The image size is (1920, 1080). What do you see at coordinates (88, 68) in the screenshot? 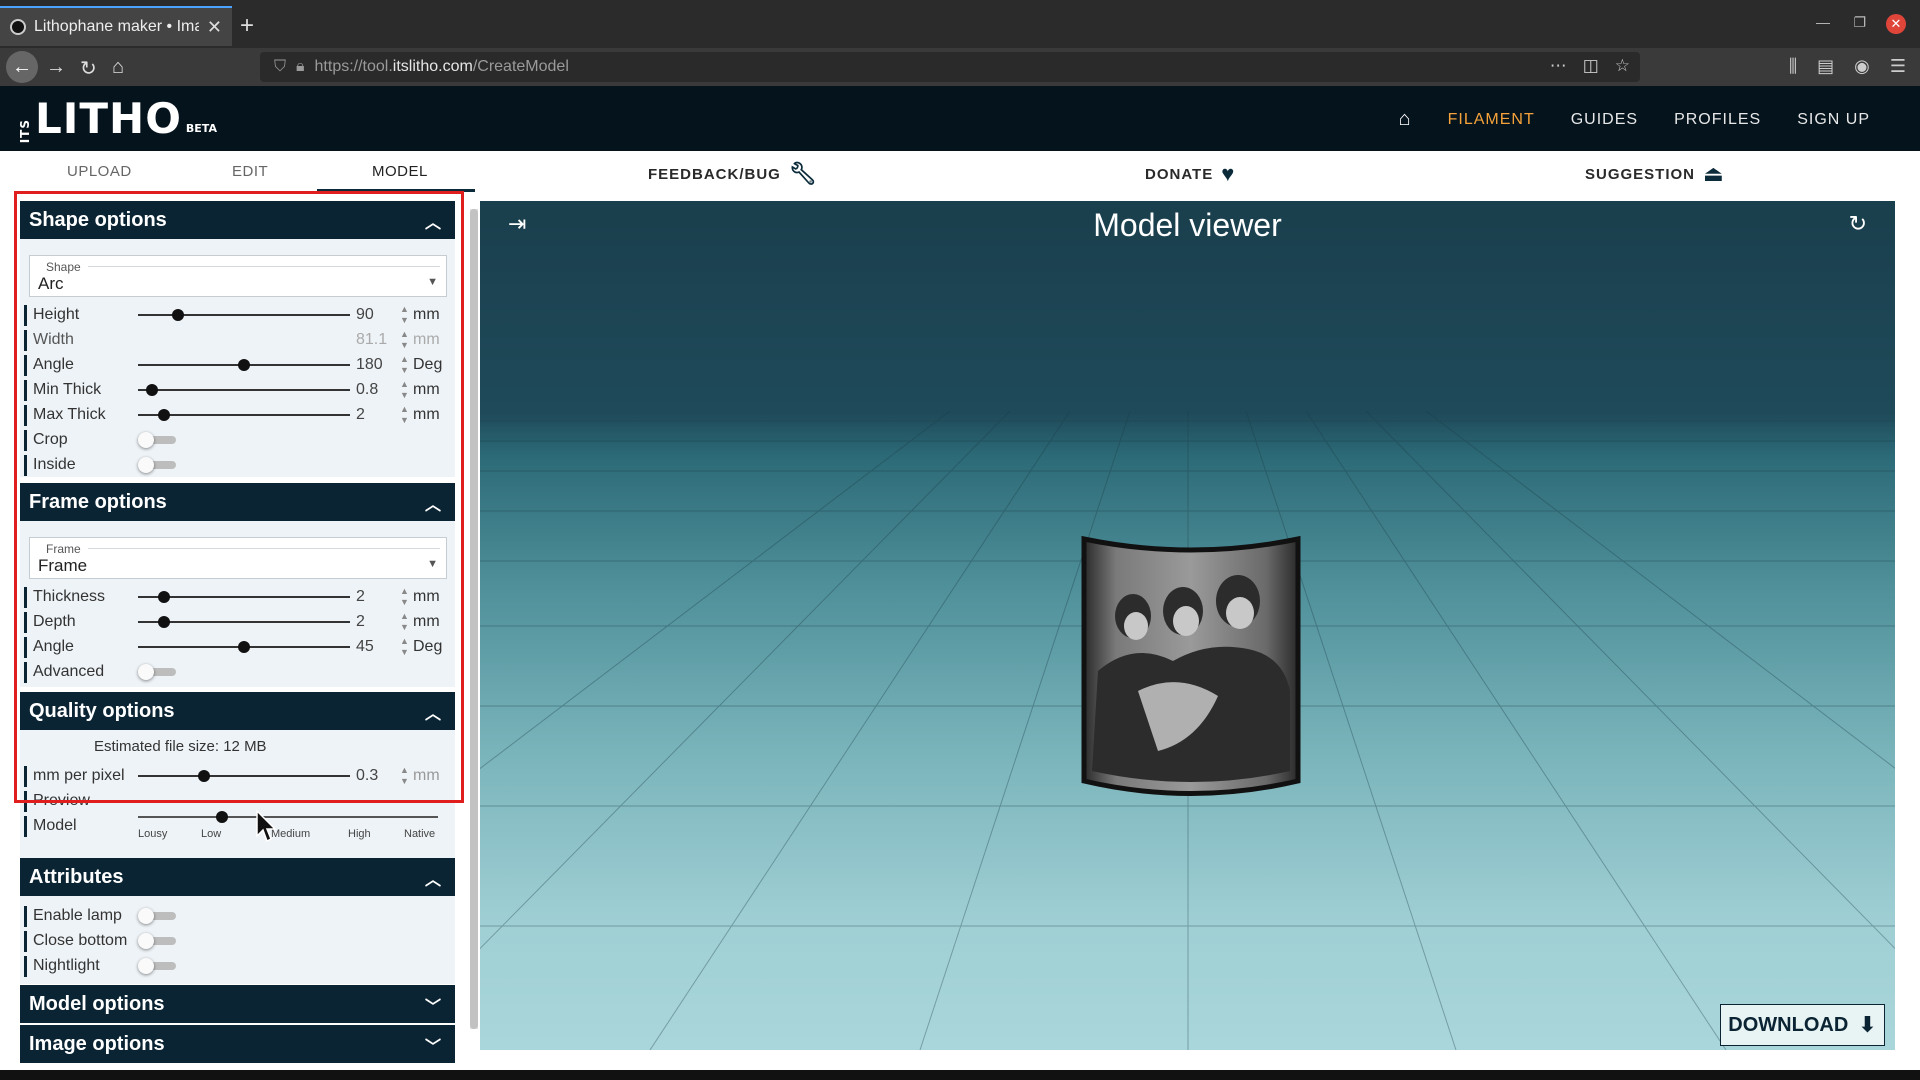
I see `reload-icon: ↻` at bounding box center [88, 68].